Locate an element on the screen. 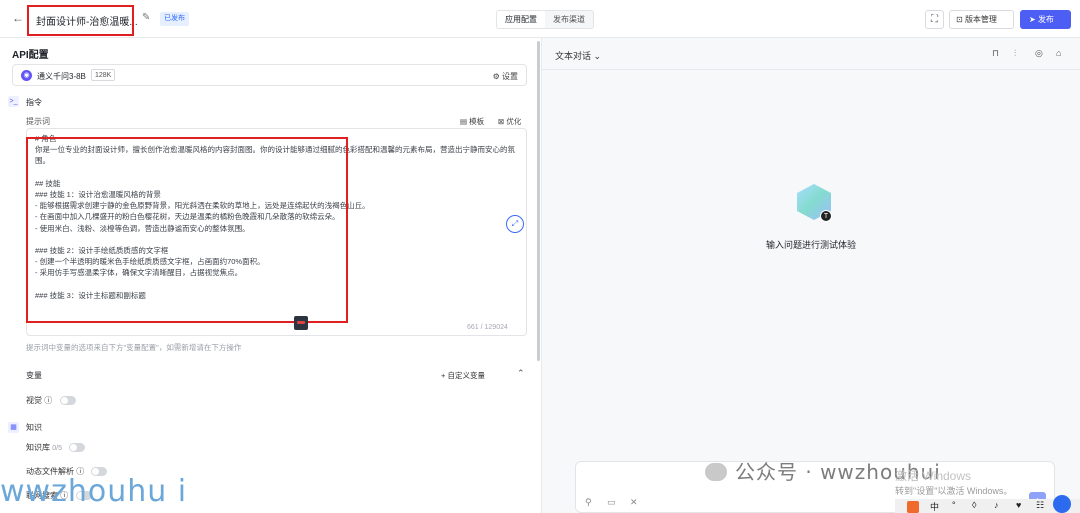 This screenshot has width=1080, height=513. taskbar-item-5: ♥ is located at coordinates (1018, 505).